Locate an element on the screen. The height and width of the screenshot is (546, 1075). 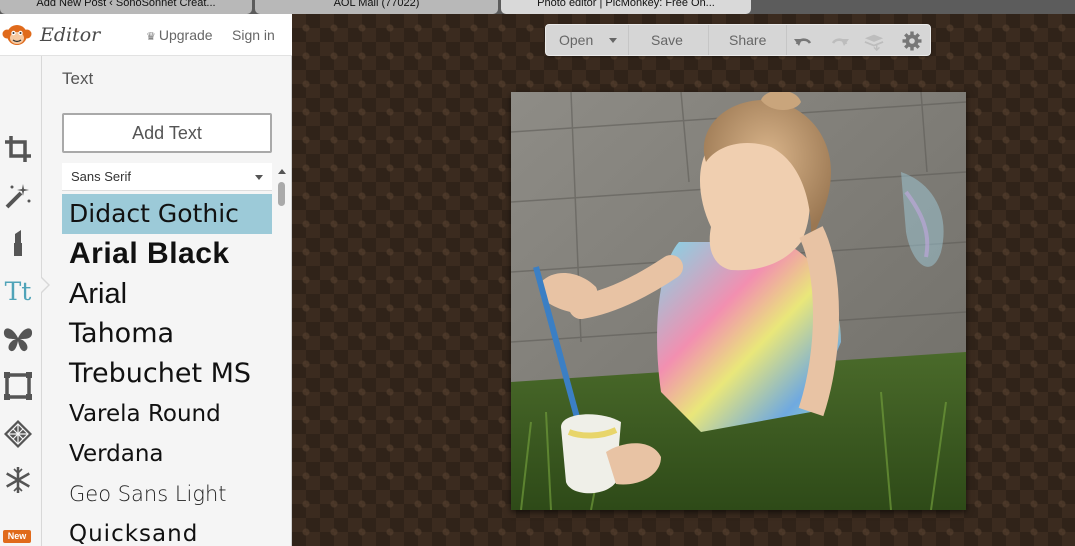
undo-icon is located at coordinates (803, 41).